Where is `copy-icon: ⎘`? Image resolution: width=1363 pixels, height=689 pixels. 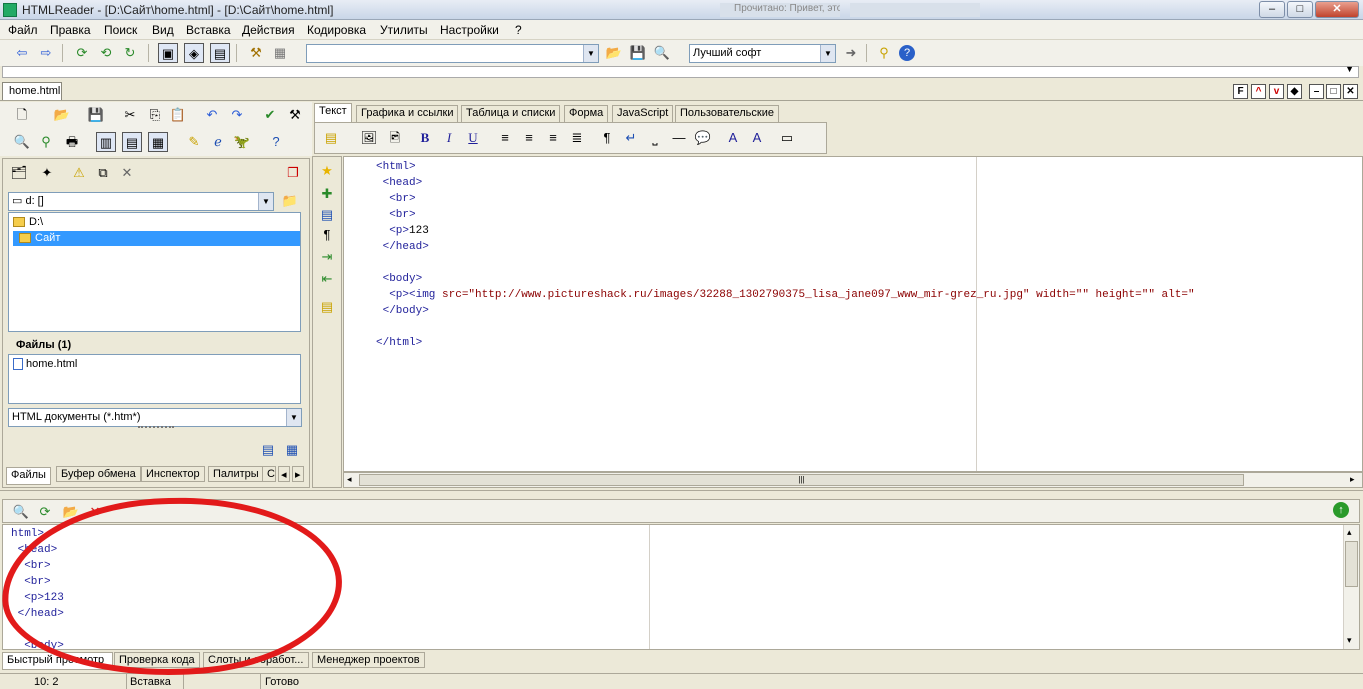 copy-icon: ⎘ is located at coordinates (155, 115).